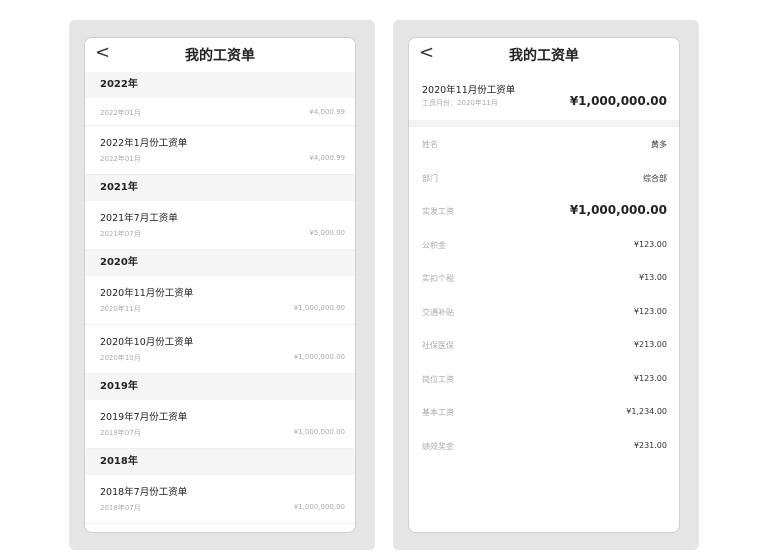  Describe the element at coordinates (144, 143) in the screenshot. I see `payslip-item-name: 2022年1月份工资单` at that location.